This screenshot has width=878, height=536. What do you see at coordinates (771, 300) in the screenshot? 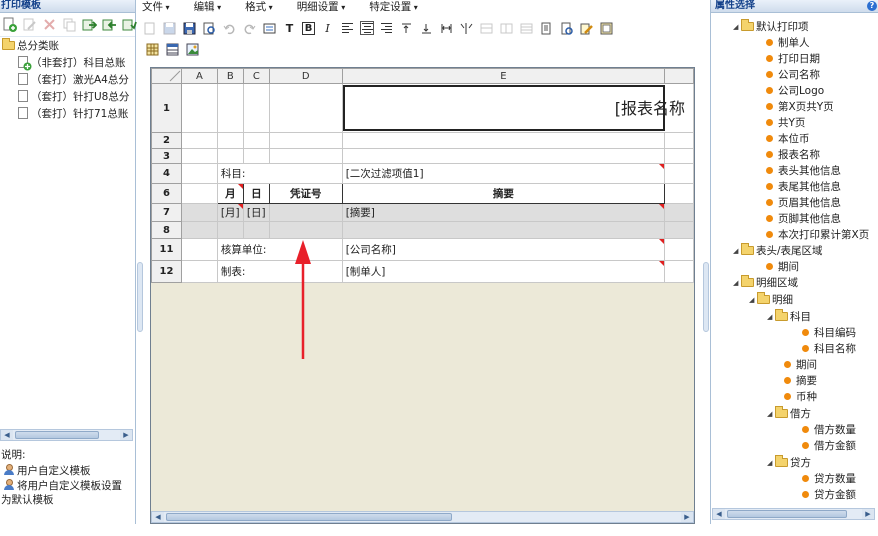
I see `node-detail: ◢ 明细` at bounding box center [771, 300].